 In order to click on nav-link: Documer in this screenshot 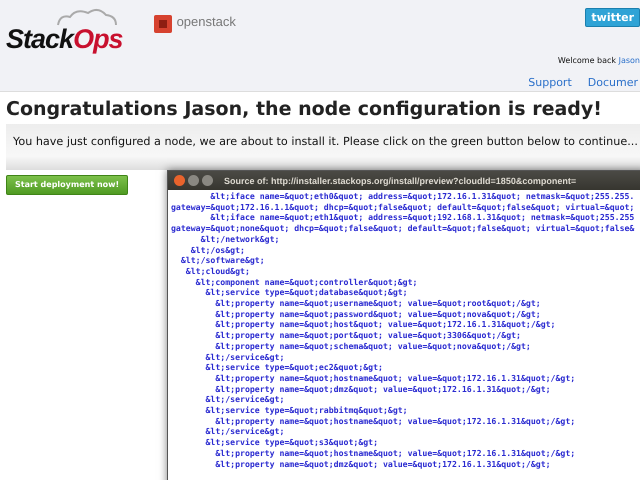, I will do `click(613, 83)`.